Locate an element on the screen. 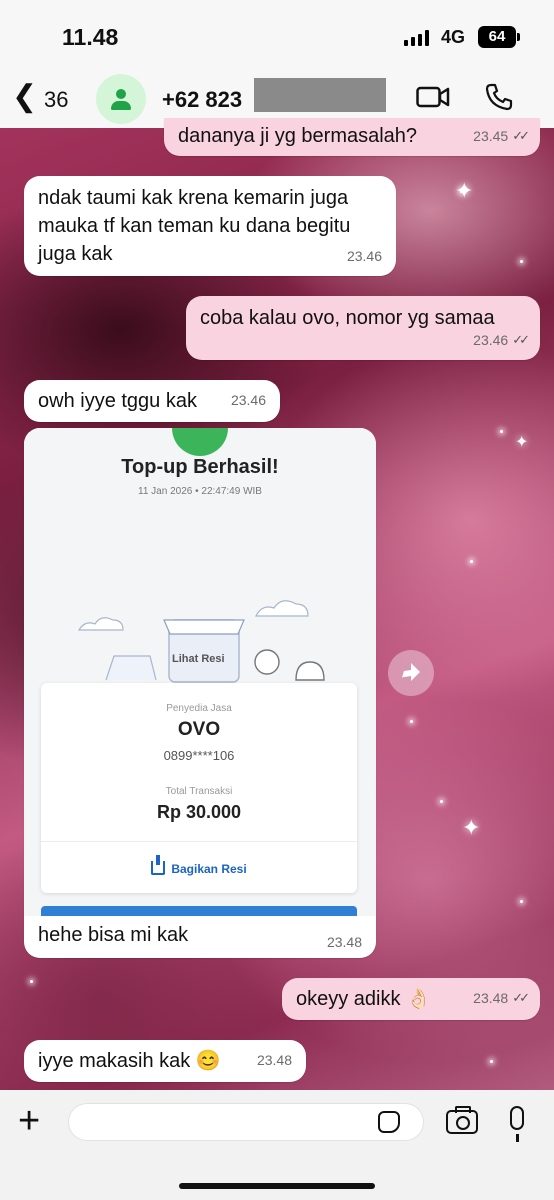 The height and width of the screenshot is (1200, 554). message-input-bar: + is located at coordinates (277, 1145).